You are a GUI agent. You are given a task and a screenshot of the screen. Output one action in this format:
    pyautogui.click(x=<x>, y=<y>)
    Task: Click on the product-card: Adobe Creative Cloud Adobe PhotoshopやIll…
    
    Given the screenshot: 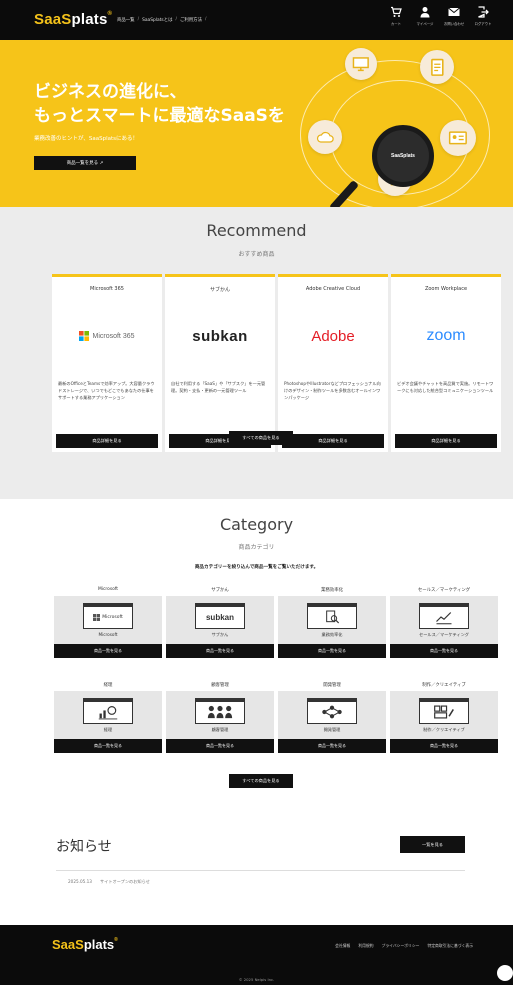 What is the action you would take?
    pyautogui.click(x=333, y=363)
    